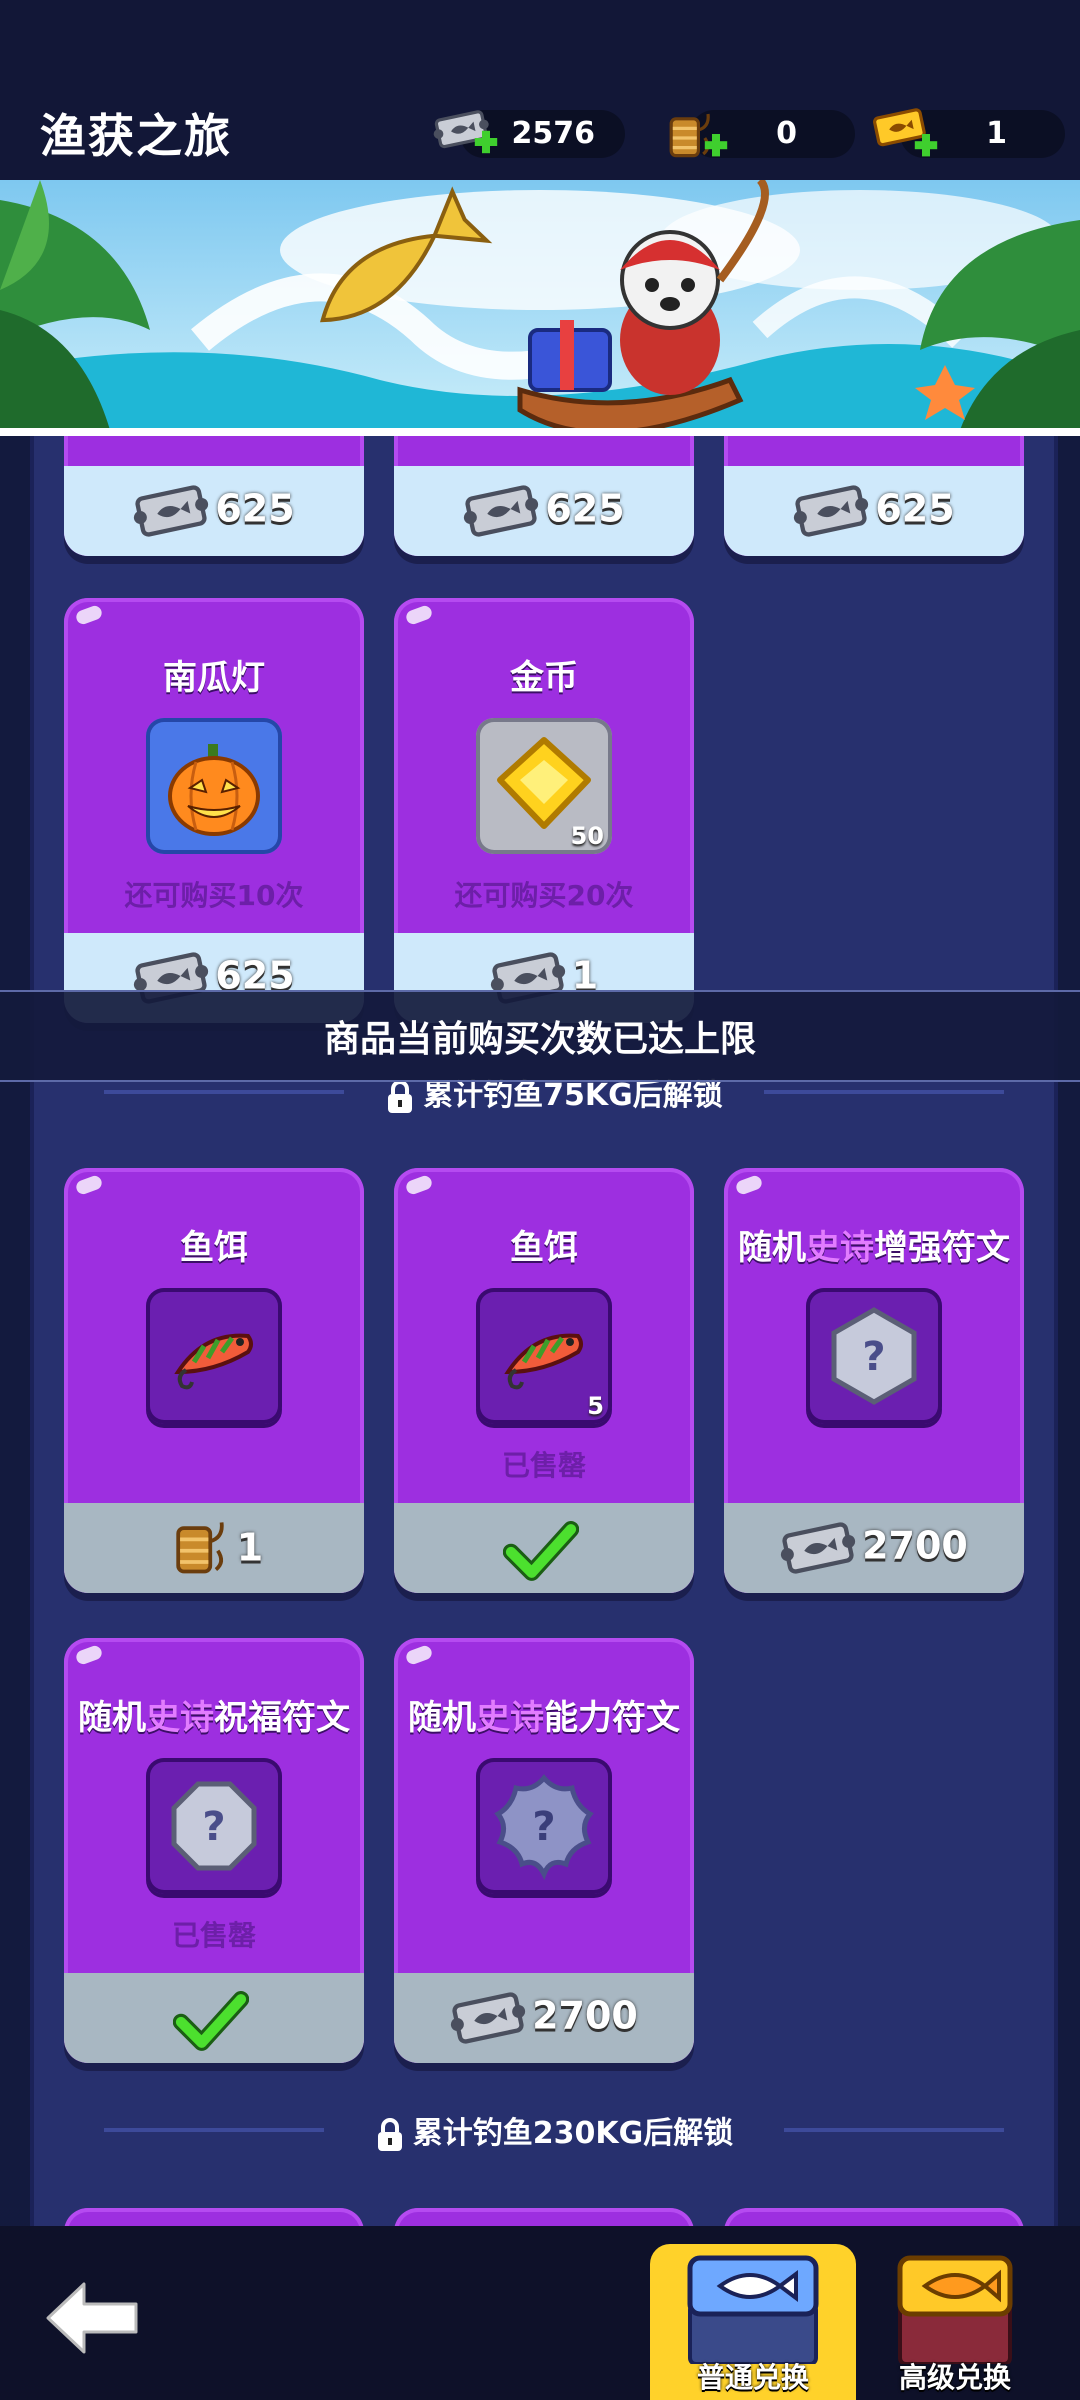  I want to click on currency-value: 0, so click(786, 133).